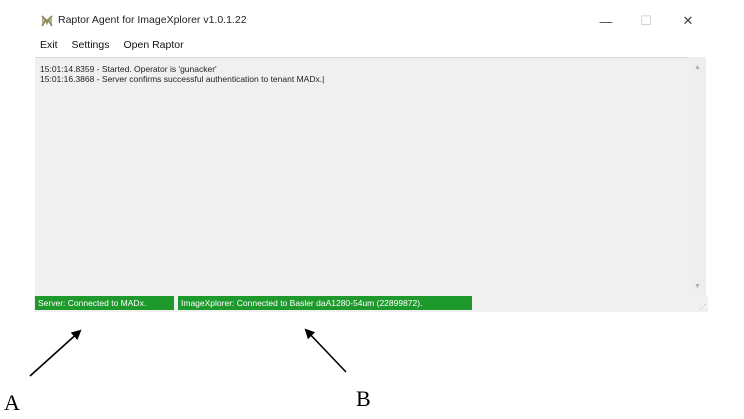  I want to click on arrow-b, so click(325, 350).